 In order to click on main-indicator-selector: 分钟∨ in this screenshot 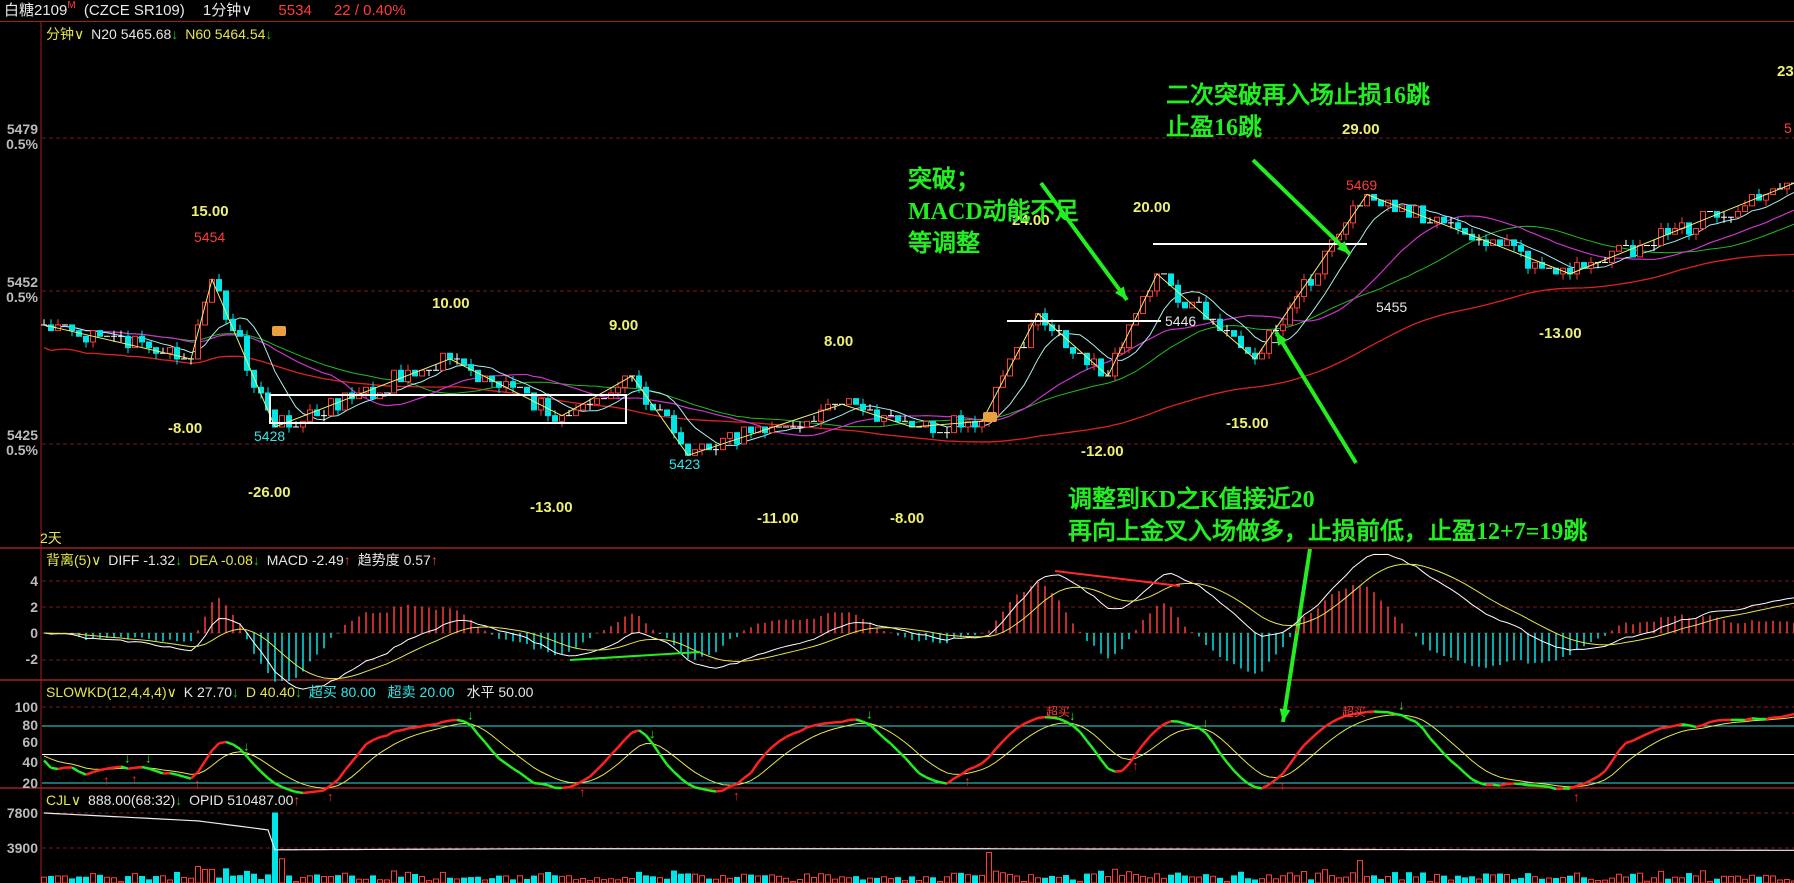, I will do `click(65, 34)`.